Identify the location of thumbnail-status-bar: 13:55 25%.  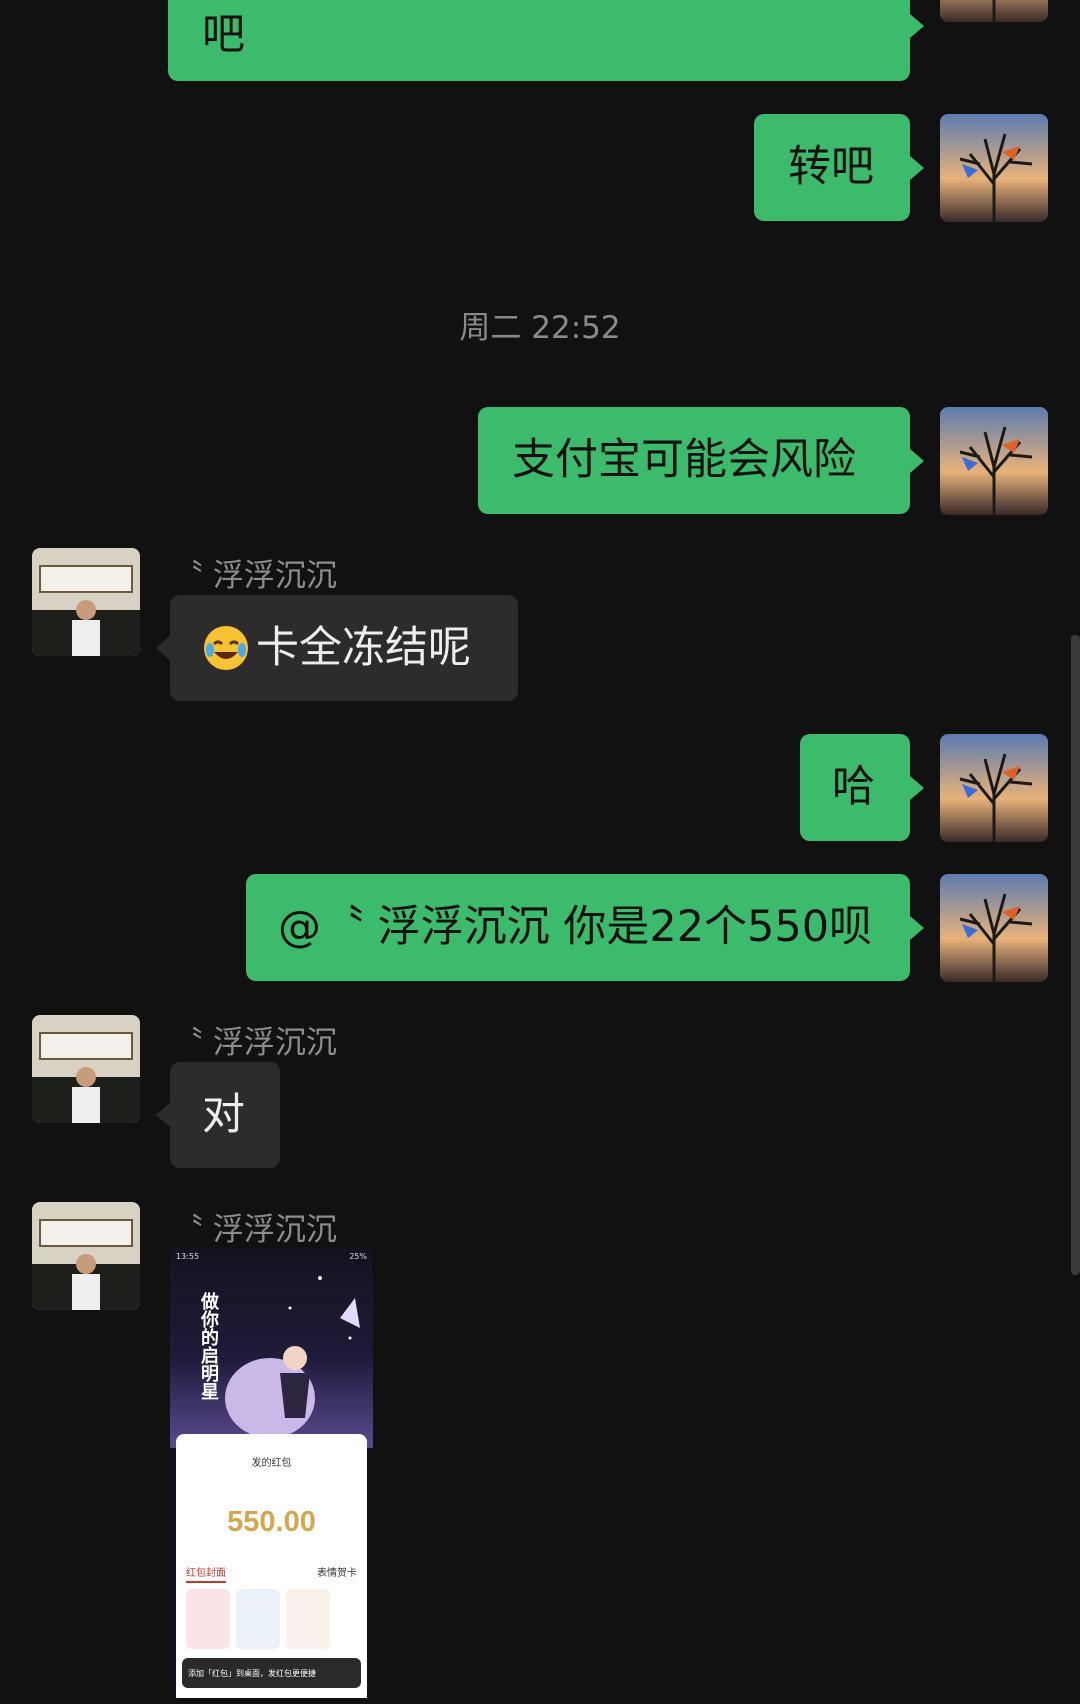
(271, 1256).